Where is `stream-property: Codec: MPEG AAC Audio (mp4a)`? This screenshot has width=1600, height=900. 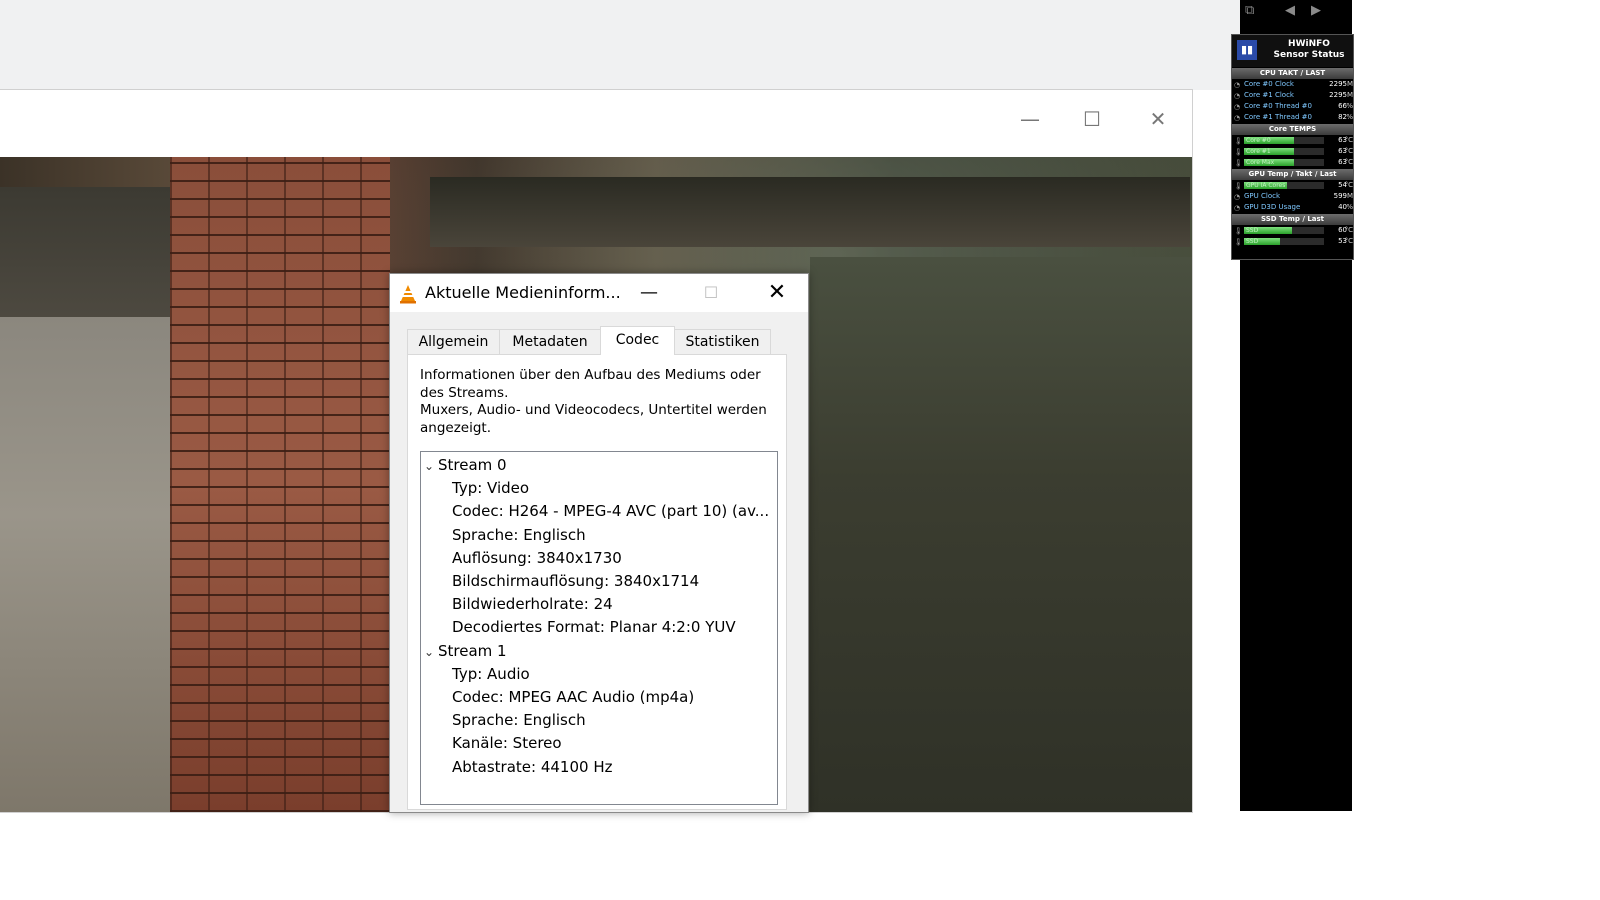 stream-property: Codec: MPEG AAC Audio (mp4a) is located at coordinates (573, 697).